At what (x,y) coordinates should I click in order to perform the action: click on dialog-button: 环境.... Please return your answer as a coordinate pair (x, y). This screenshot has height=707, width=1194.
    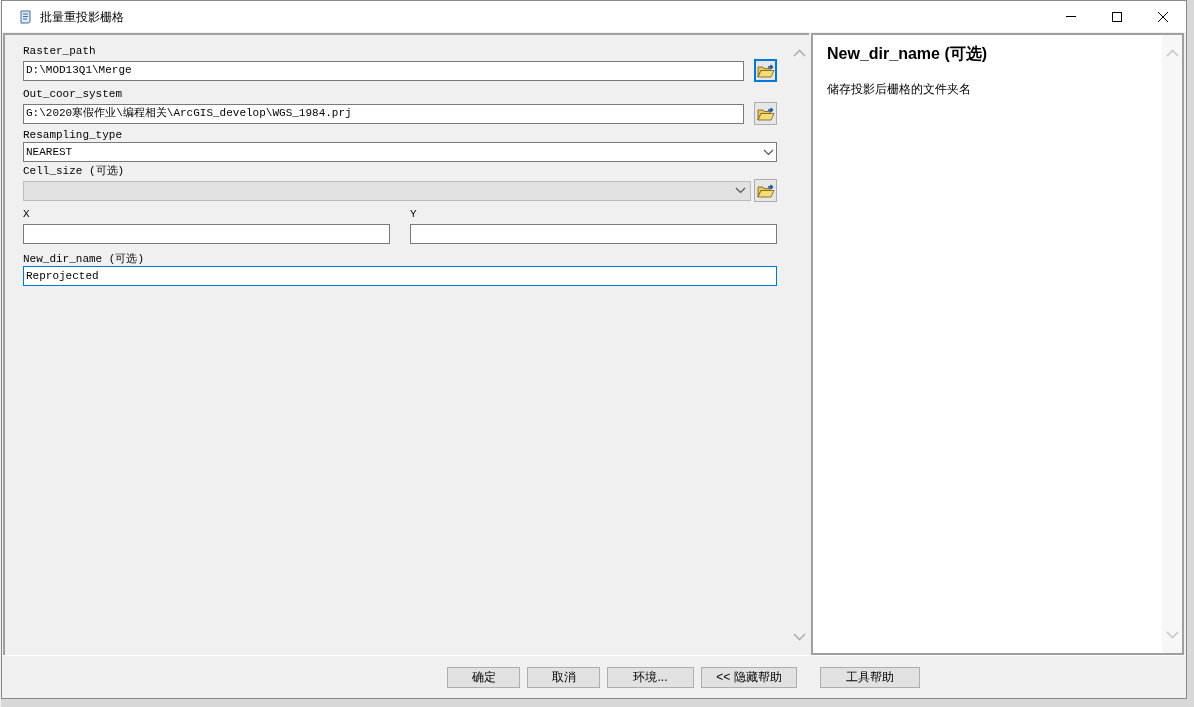
    Looking at the image, I should click on (650, 677).